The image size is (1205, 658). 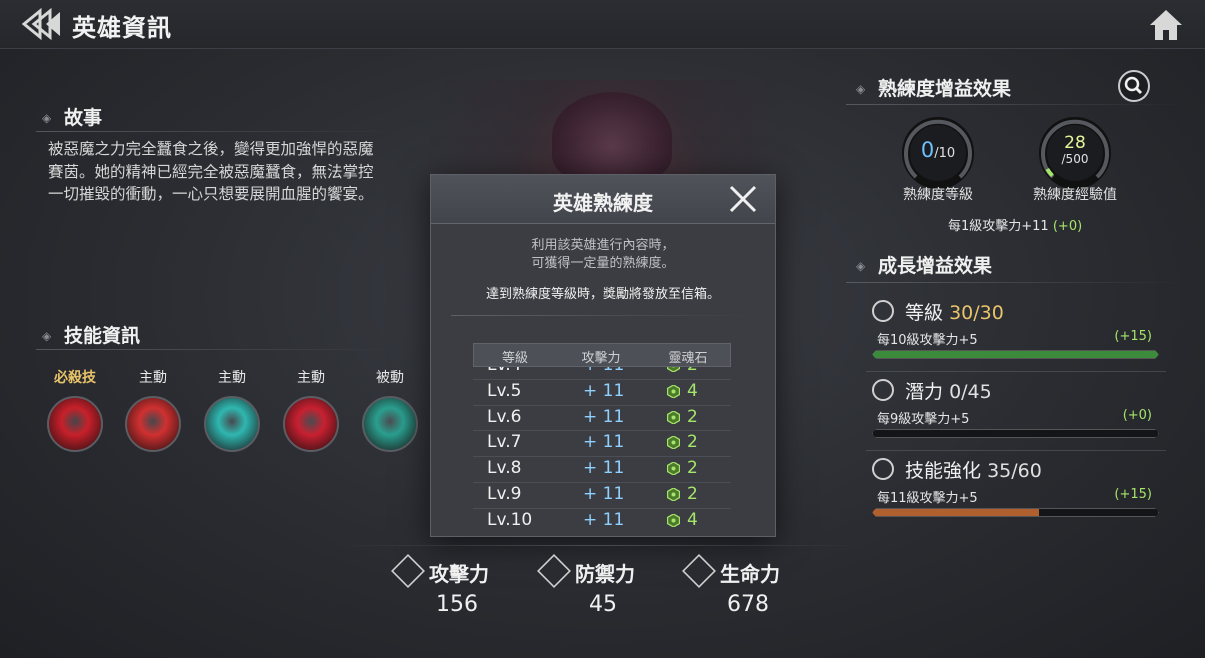 I want to click on column-header-attack: 攻擊力, so click(x=601, y=358).